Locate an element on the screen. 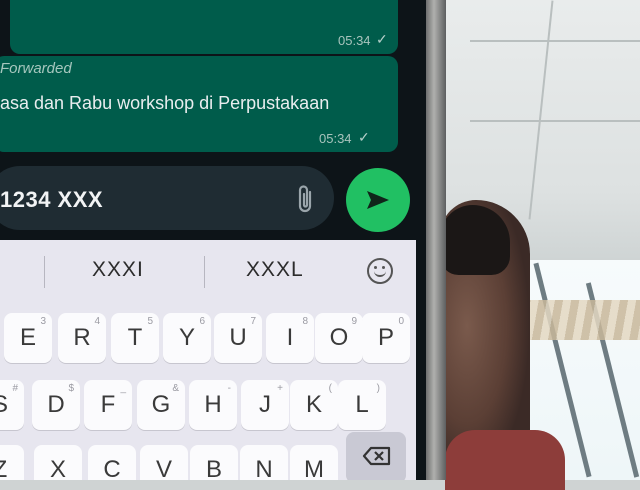  key: (K is located at coordinates (314, 405).